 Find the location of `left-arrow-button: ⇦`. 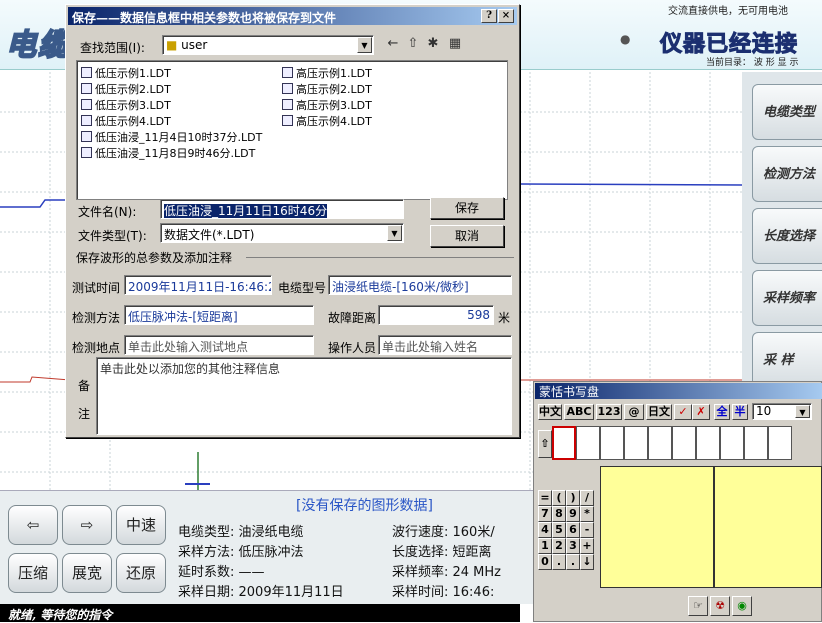

left-arrow-button: ⇦ is located at coordinates (33, 525).